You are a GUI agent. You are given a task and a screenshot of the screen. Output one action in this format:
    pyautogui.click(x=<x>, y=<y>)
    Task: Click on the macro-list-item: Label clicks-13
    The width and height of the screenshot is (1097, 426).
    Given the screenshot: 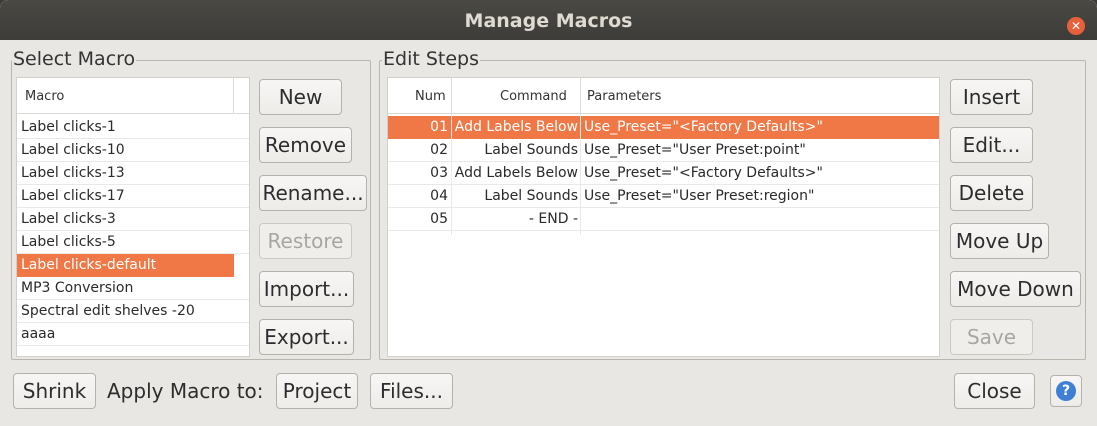 What is the action you would take?
    pyautogui.click(x=133, y=173)
    